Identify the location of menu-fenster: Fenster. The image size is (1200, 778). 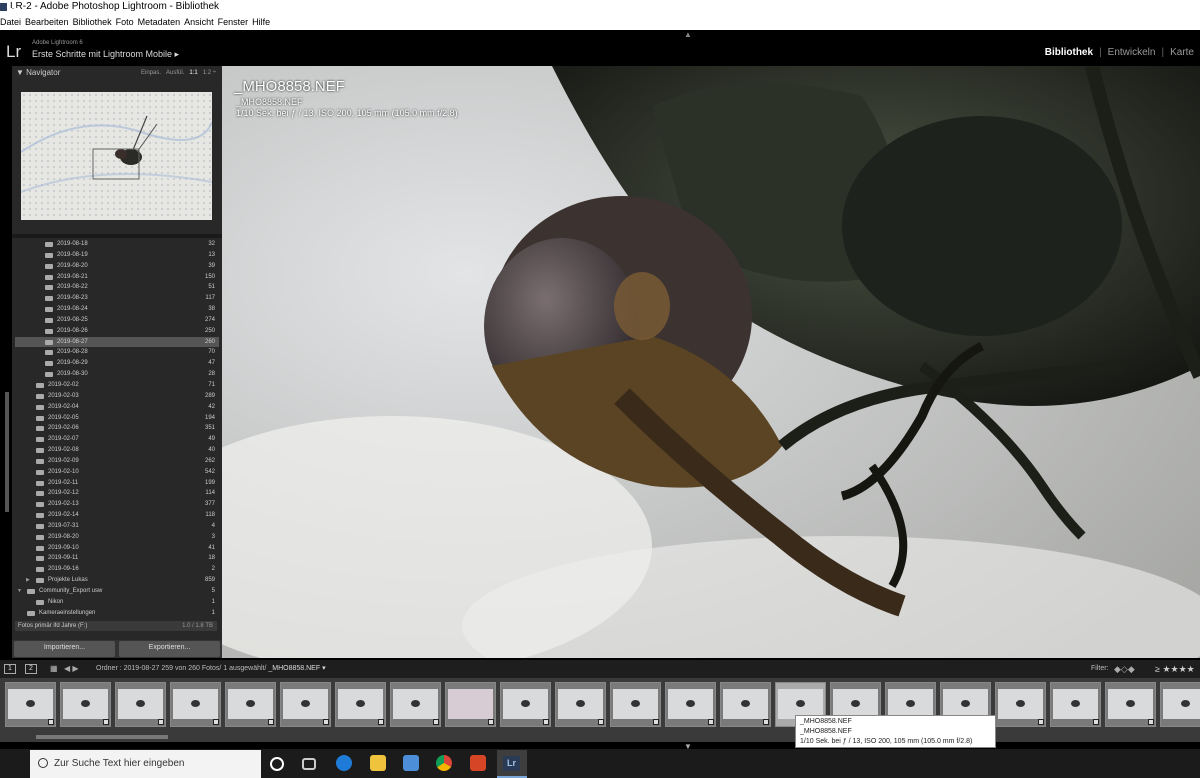
(235, 22).